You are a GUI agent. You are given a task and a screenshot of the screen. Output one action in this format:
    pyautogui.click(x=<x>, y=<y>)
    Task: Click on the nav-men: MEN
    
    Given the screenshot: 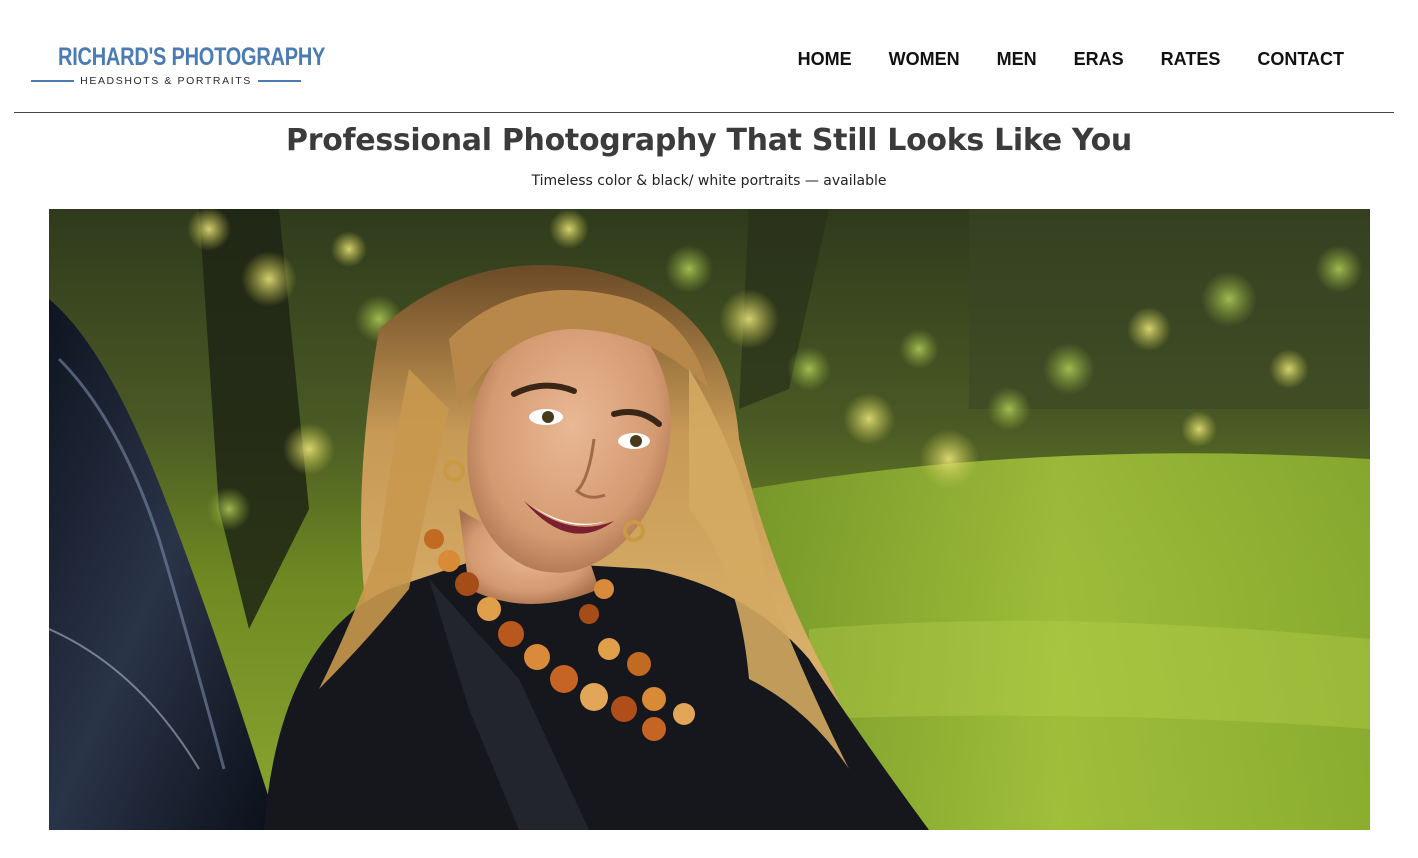 What is the action you would take?
    pyautogui.click(x=1017, y=59)
    